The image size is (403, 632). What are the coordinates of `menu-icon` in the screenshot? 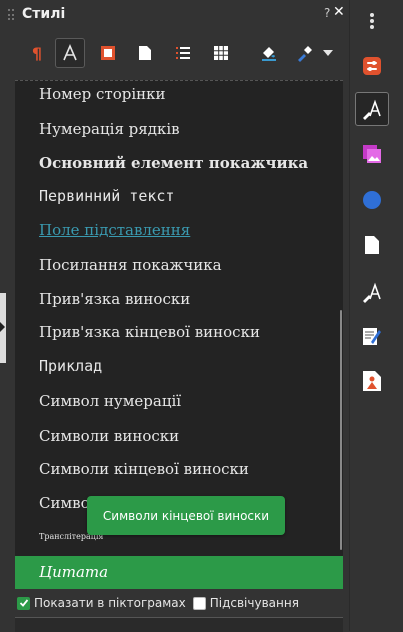 It's located at (372, 21).